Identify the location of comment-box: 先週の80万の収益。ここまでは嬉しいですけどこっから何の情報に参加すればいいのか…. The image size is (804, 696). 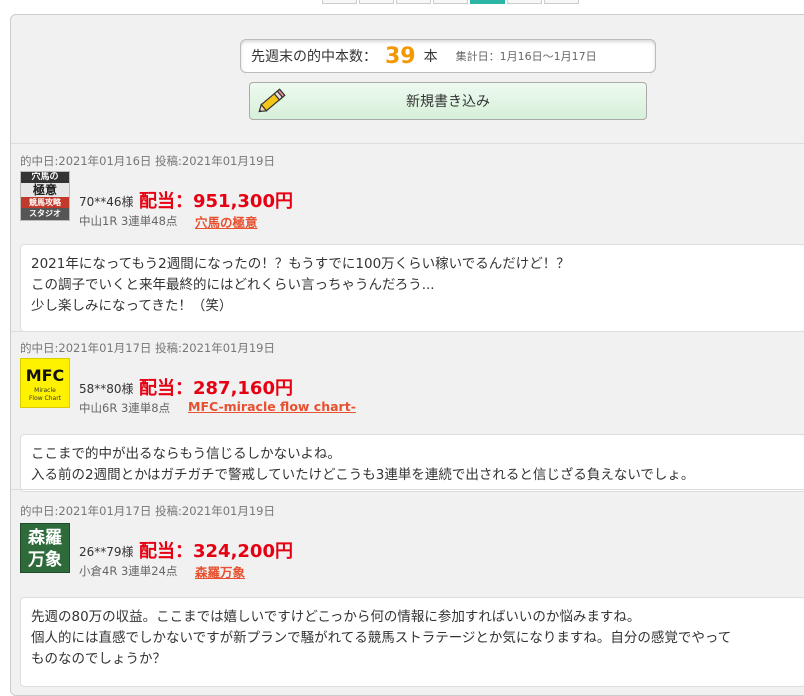
(412, 642).